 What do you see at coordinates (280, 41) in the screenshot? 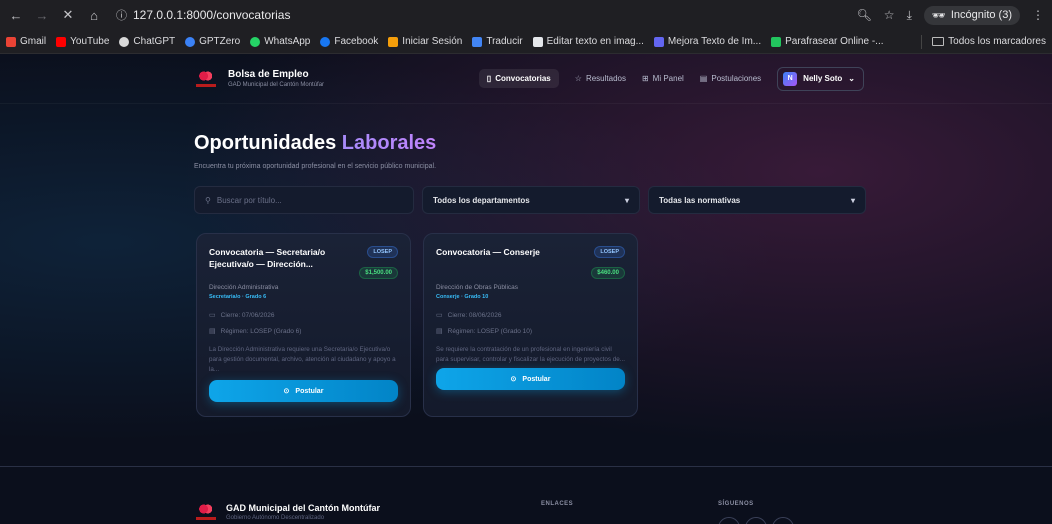
I see `bookmark-whatsapp: WhatsApp` at bounding box center [280, 41].